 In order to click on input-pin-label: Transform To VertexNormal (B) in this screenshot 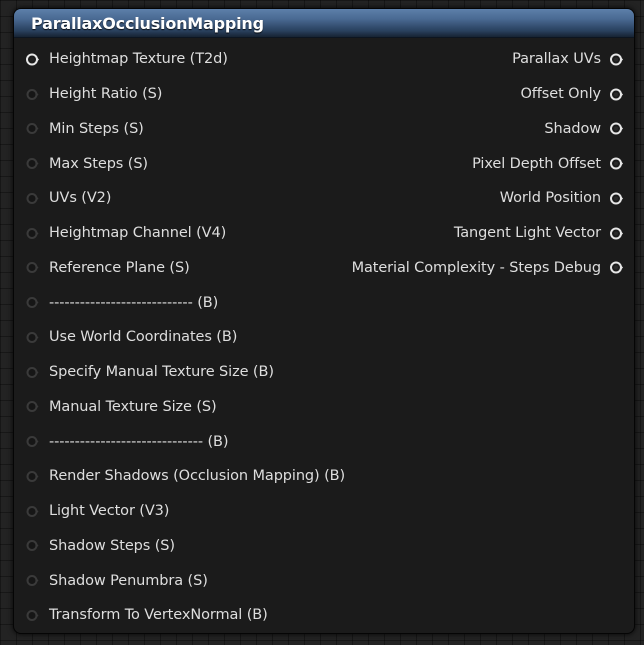, I will do `click(158, 615)`.